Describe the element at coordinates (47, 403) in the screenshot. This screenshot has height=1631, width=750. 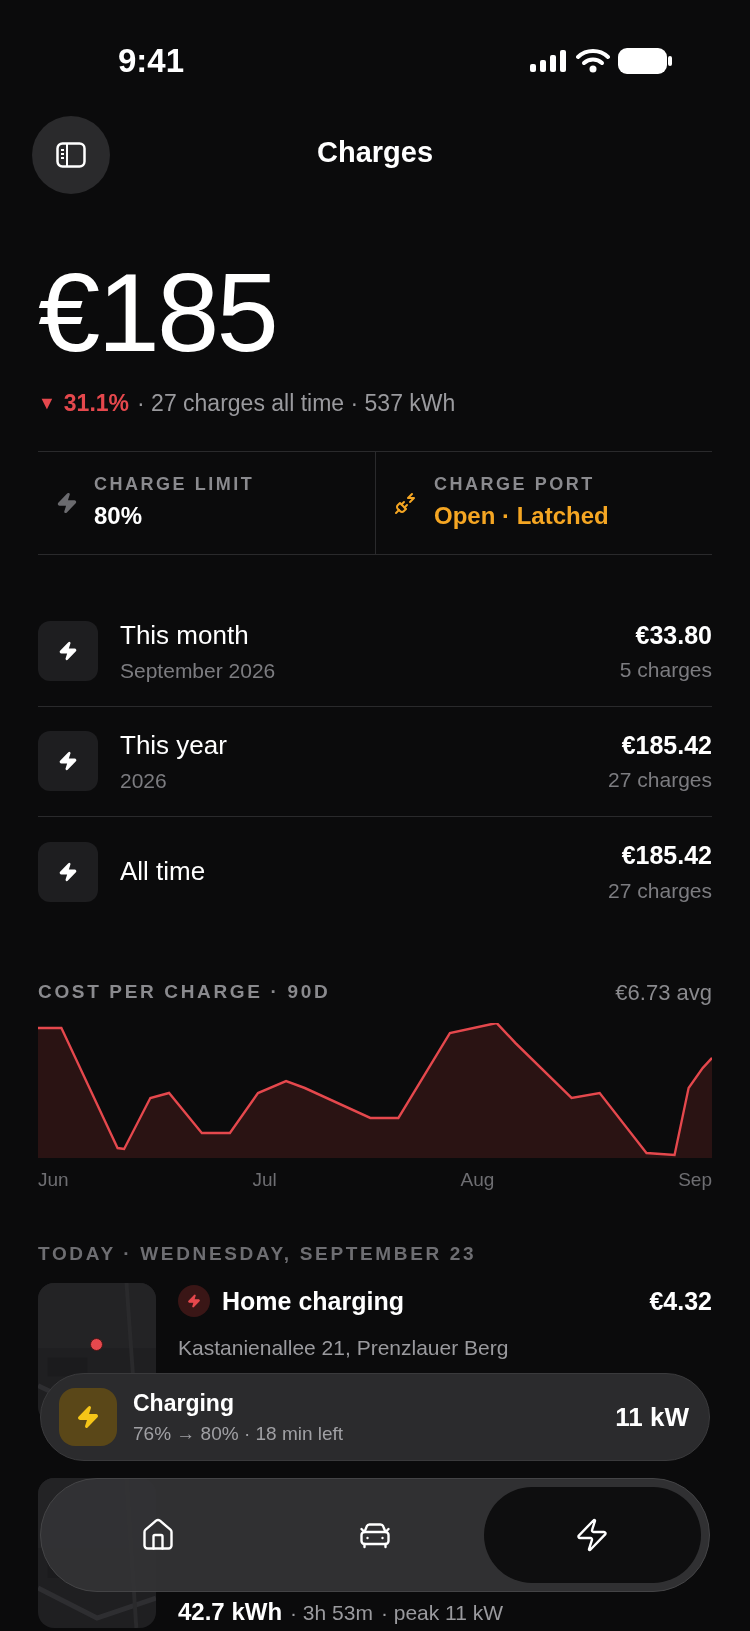
I see `trend-marker: ▼` at that location.